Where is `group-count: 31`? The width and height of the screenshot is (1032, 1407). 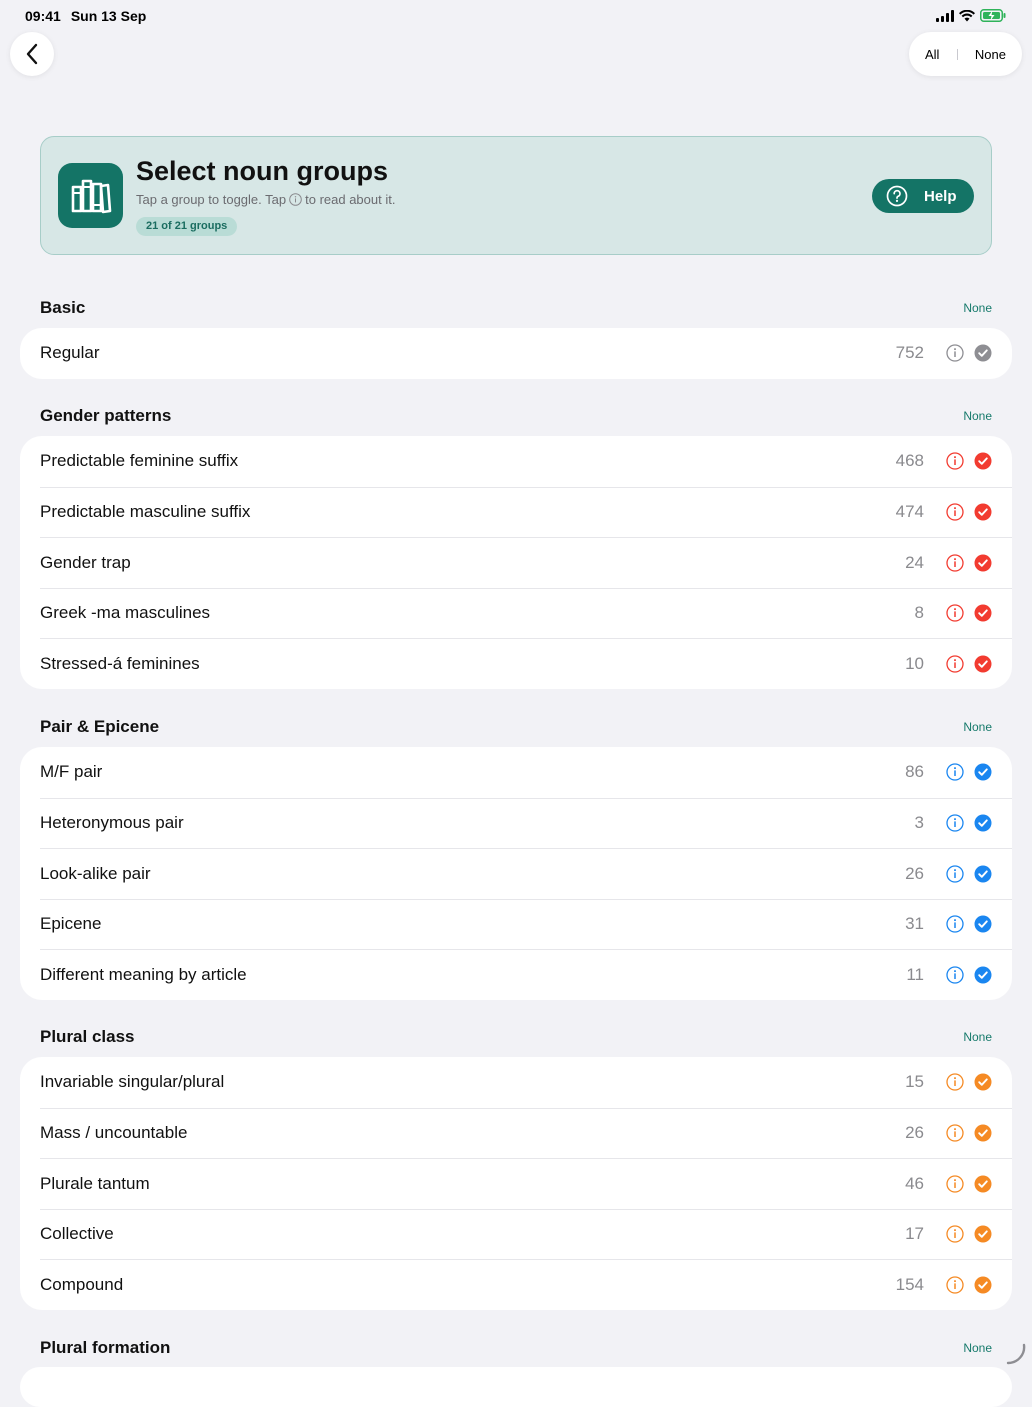 group-count: 31 is located at coordinates (894, 924).